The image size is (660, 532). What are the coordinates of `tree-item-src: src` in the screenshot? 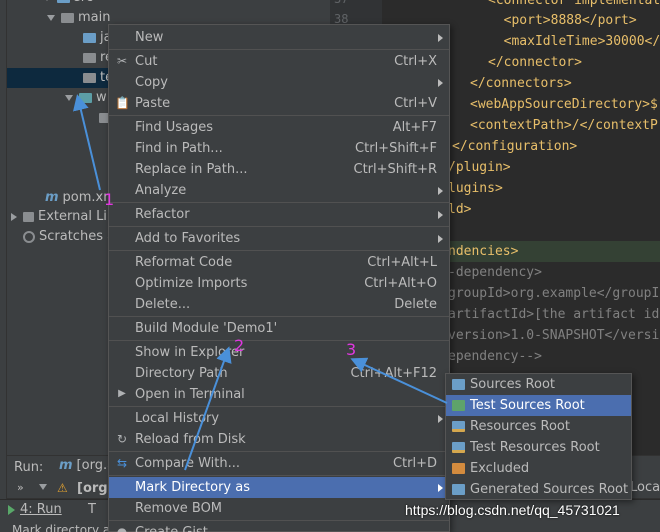 It's located at (68, 4).